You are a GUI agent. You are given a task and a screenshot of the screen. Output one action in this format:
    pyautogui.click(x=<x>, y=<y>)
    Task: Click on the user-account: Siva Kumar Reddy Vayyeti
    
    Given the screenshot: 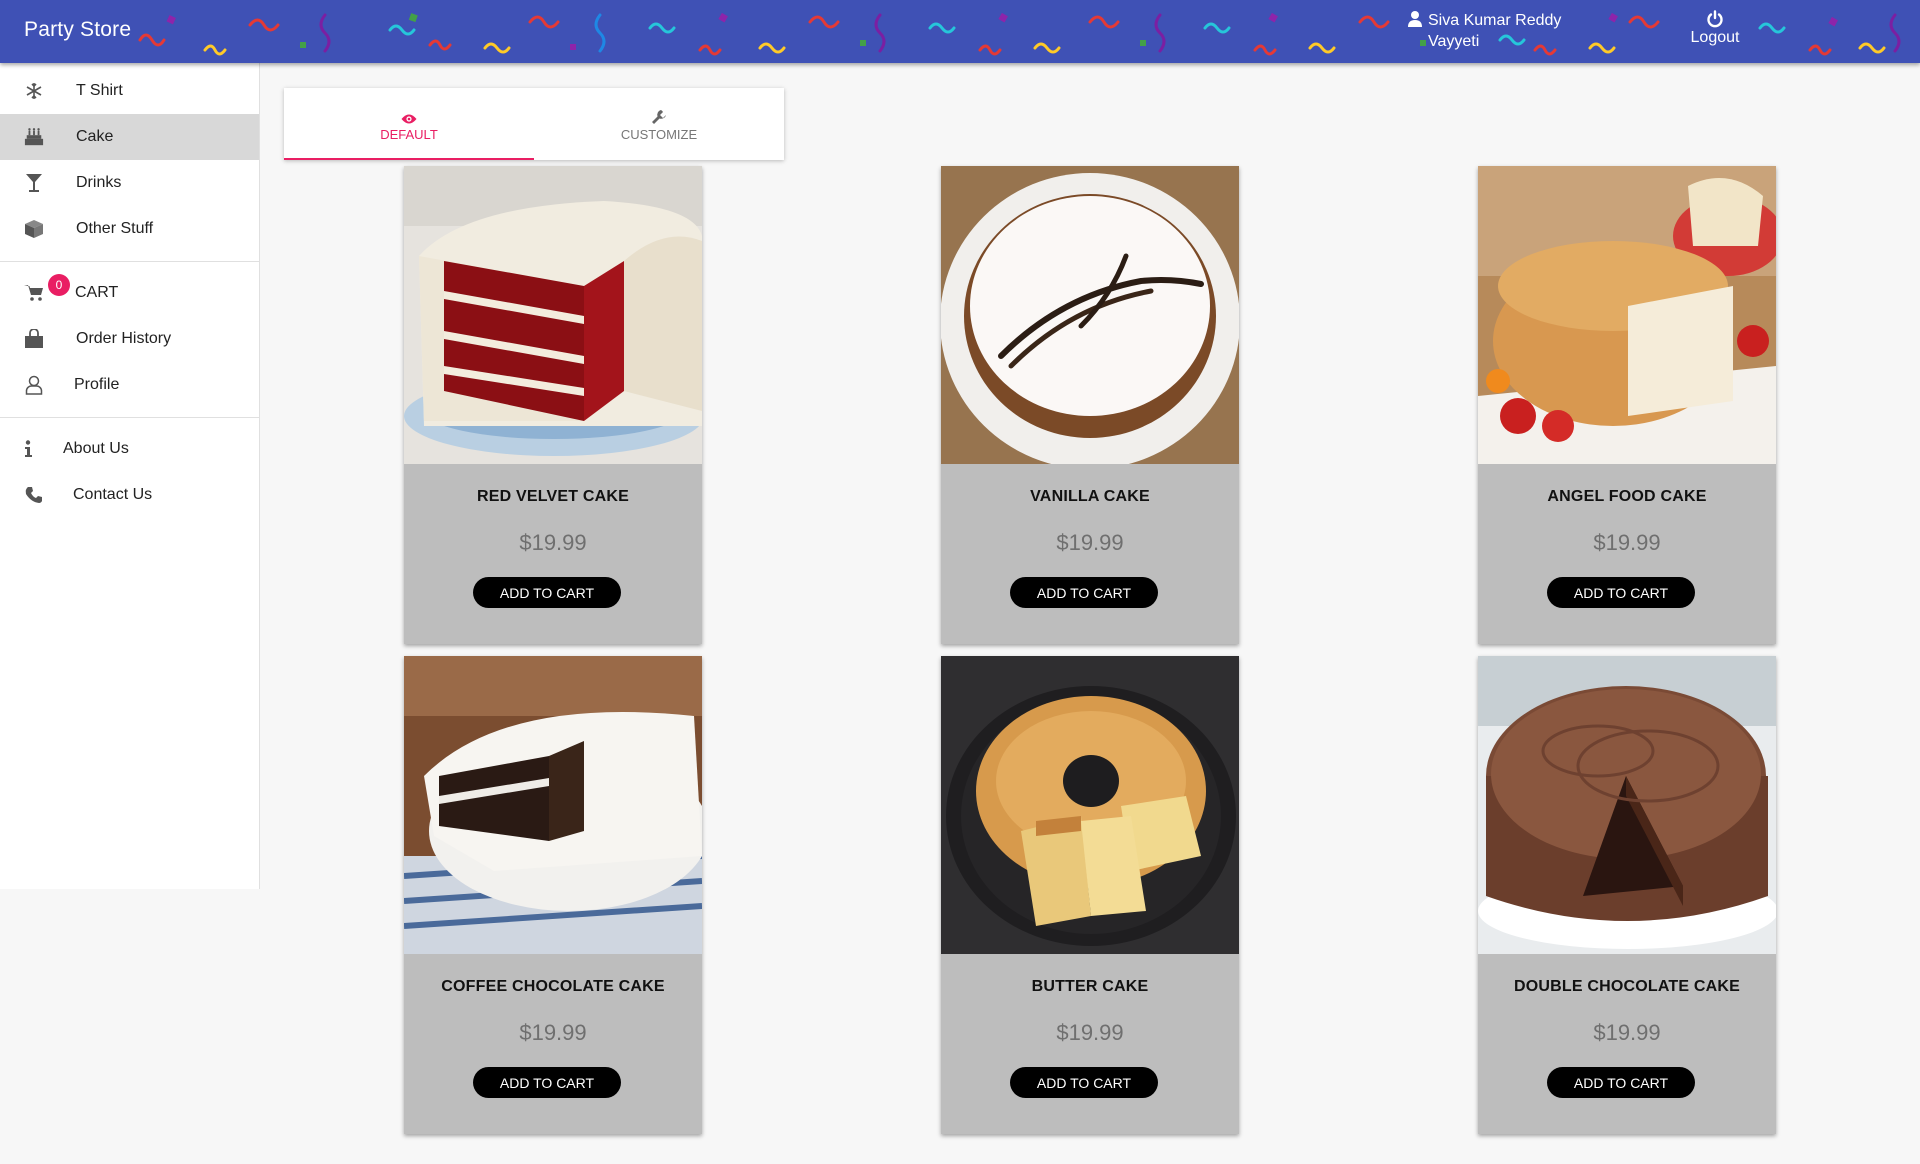 What is the action you would take?
    pyautogui.click(x=1493, y=31)
    